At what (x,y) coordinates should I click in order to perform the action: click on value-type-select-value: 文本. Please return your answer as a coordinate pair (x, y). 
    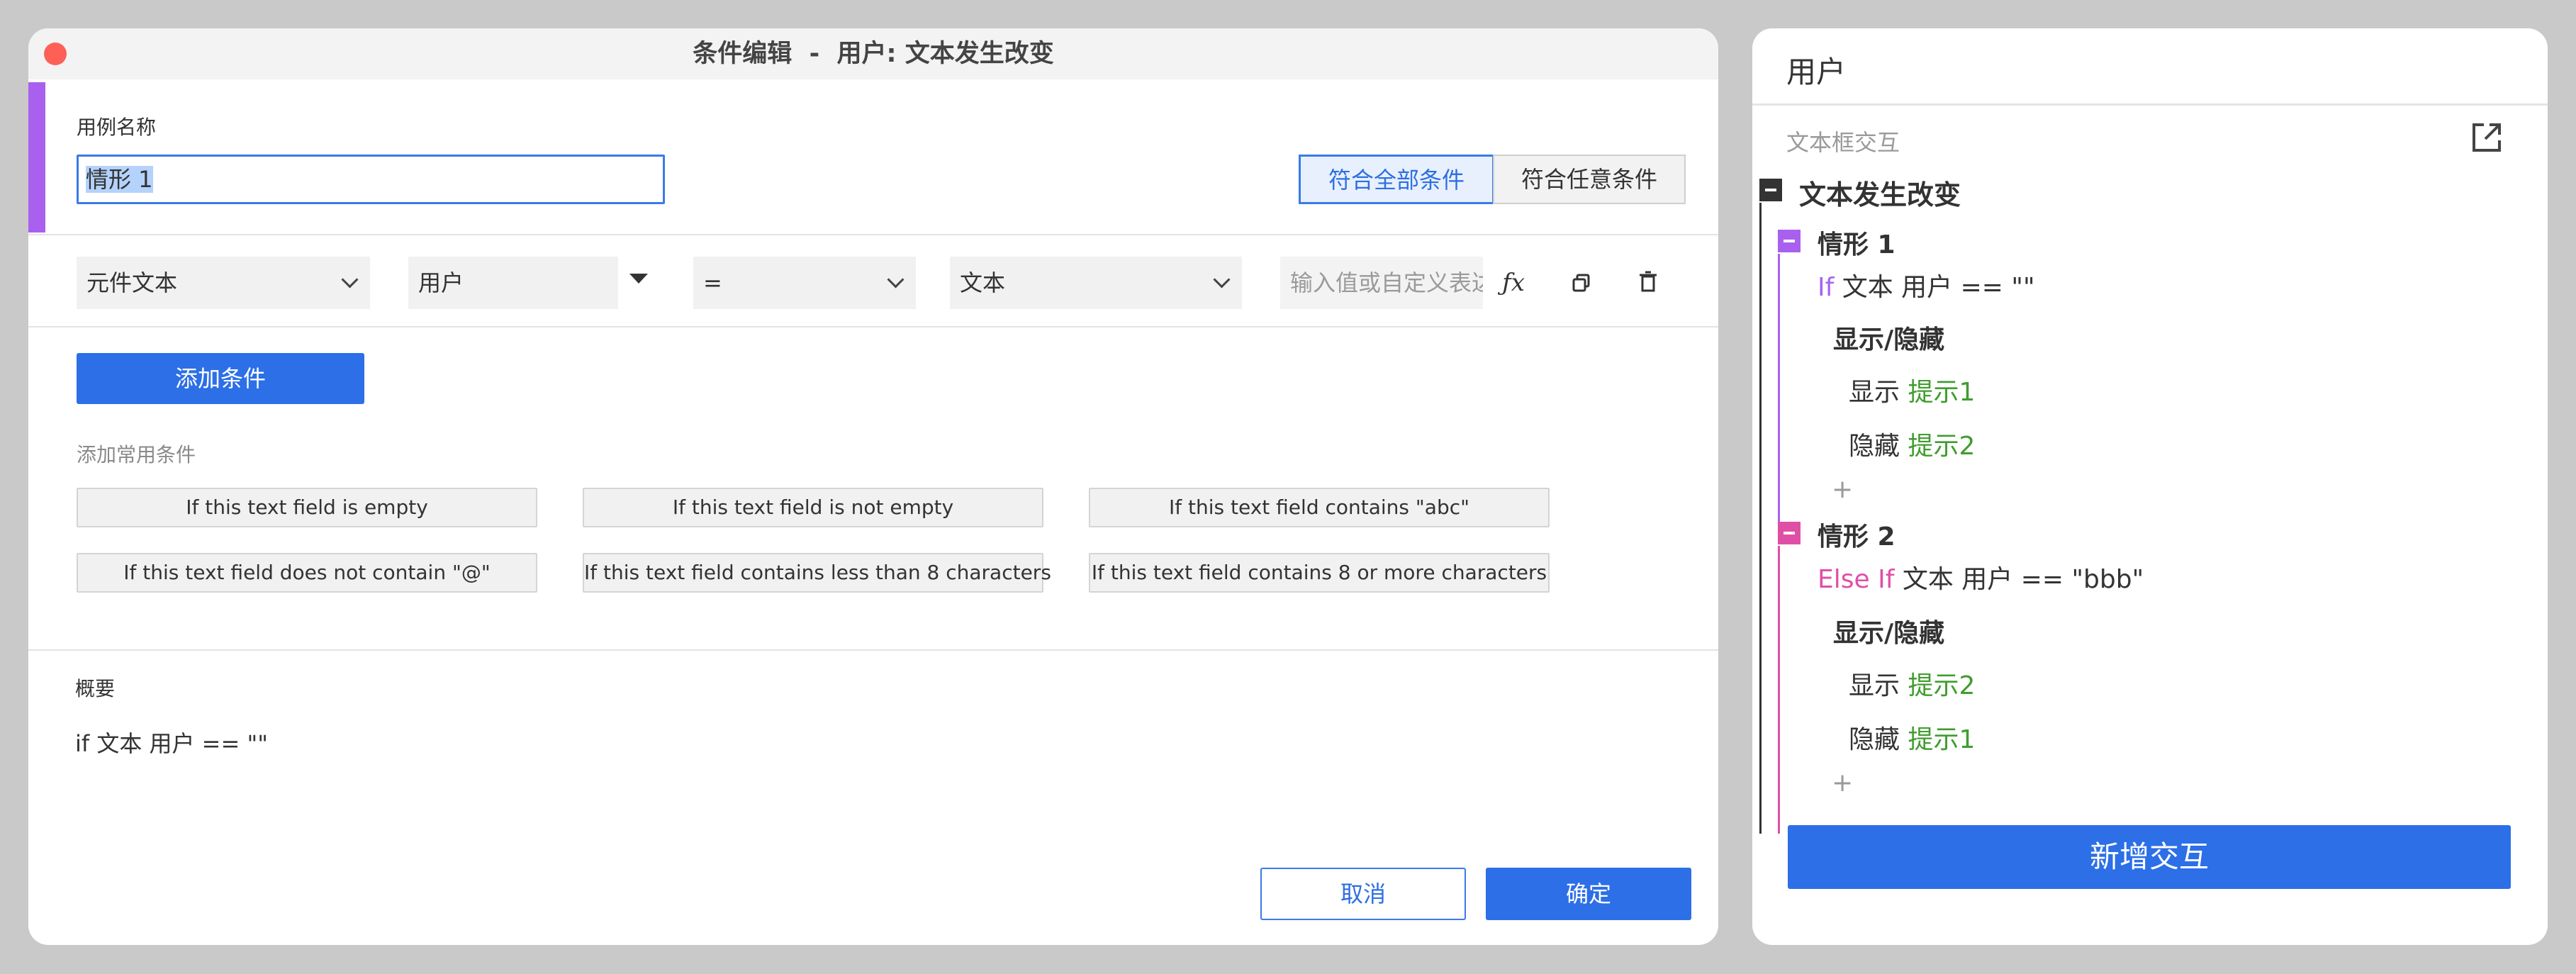
    Looking at the image, I should click on (983, 283).